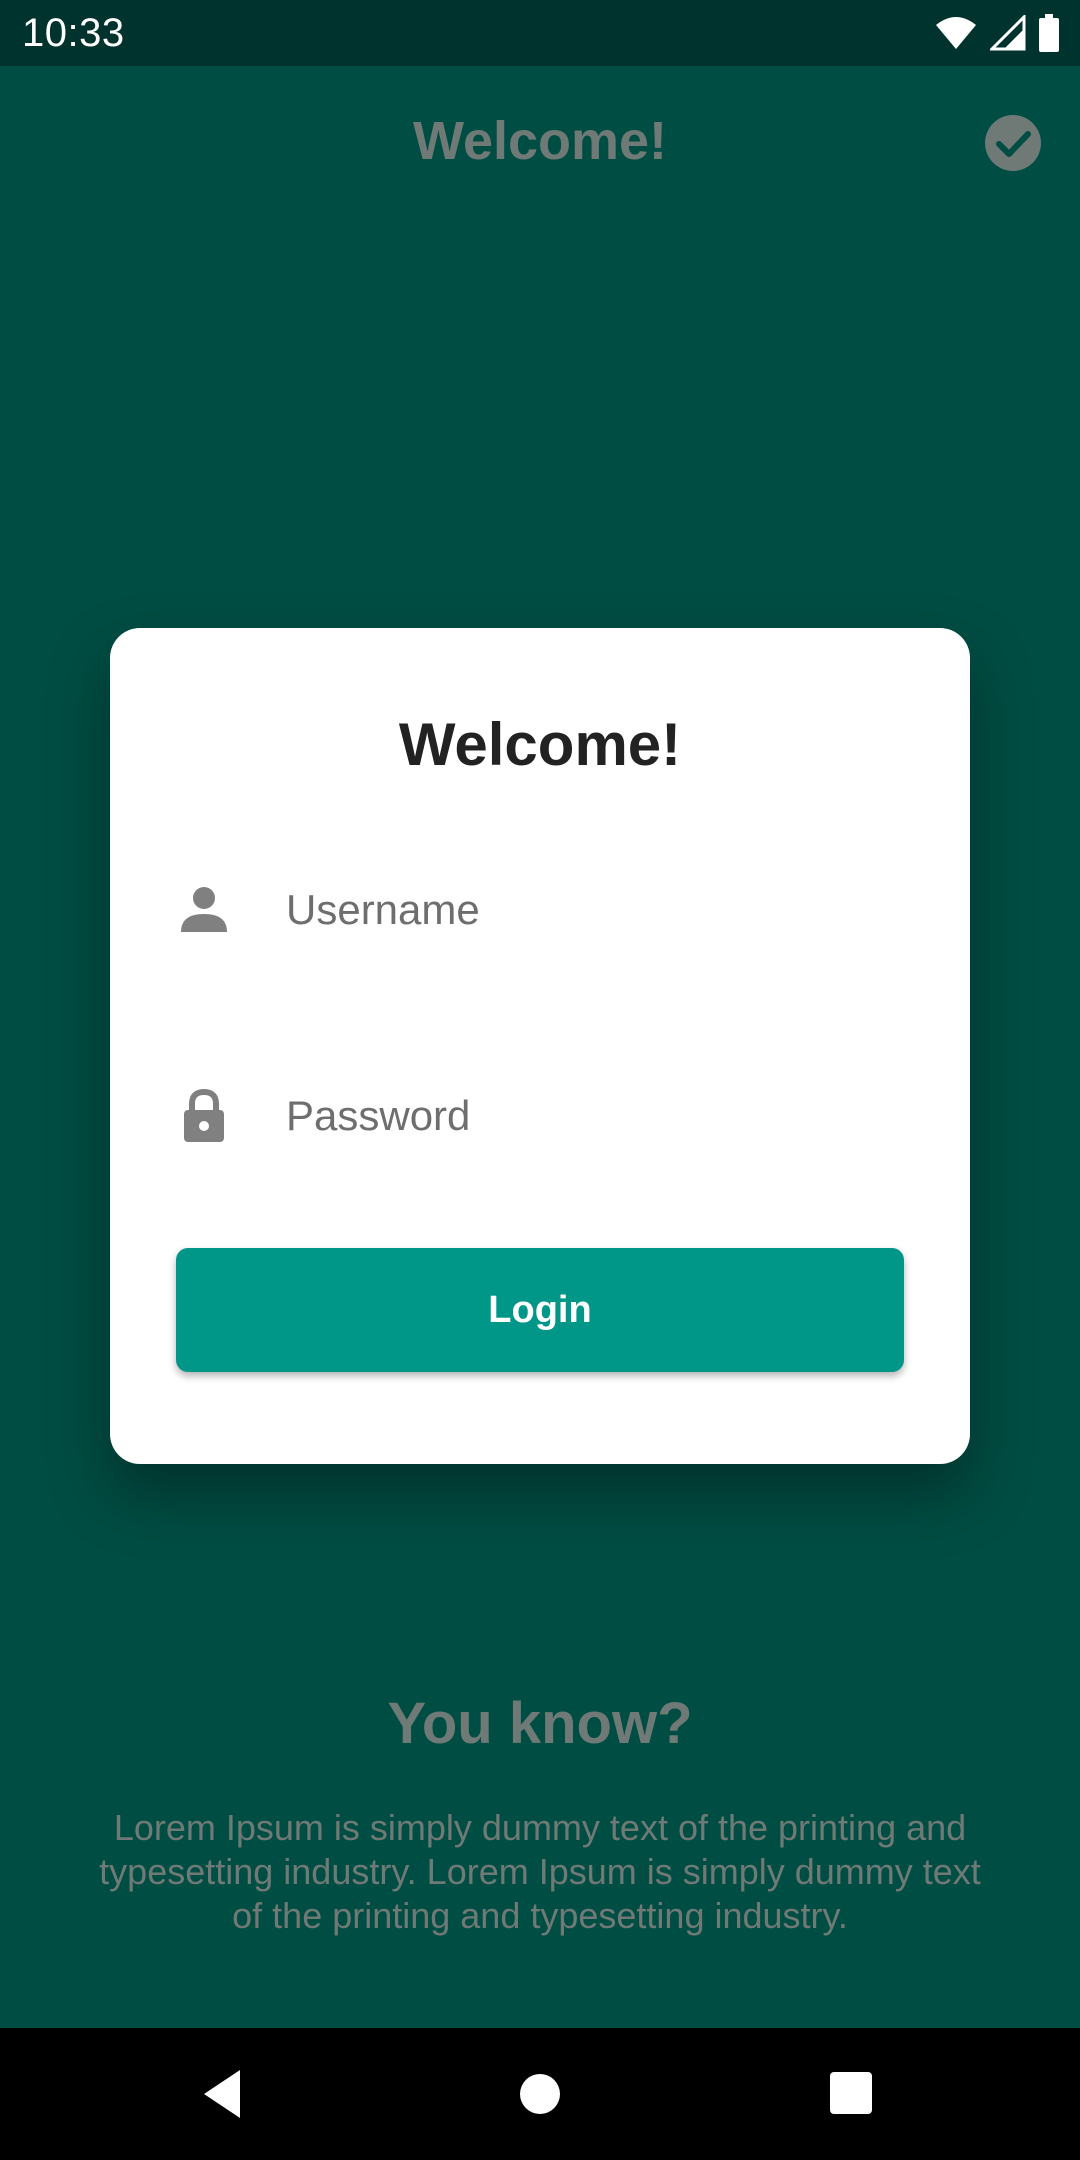 The image size is (1080, 2160). Describe the element at coordinates (73, 33) in the screenshot. I see `status-time: 10:33` at that location.